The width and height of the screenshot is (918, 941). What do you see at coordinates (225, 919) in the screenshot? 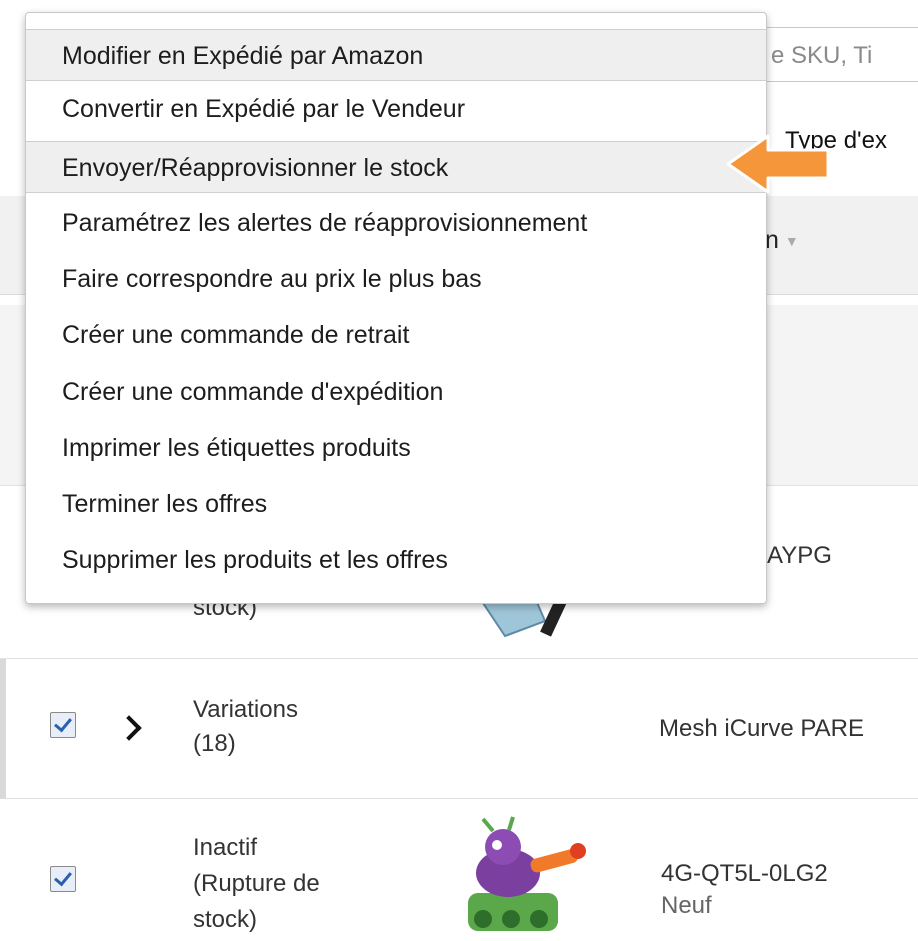
I see `row-status-line3: stock)` at bounding box center [225, 919].